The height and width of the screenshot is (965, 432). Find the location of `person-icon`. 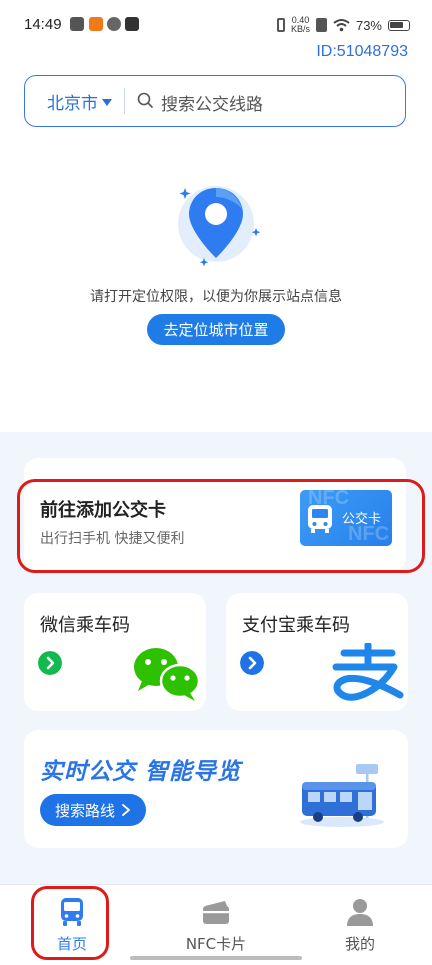

person-icon is located at coordinates (360, 912).